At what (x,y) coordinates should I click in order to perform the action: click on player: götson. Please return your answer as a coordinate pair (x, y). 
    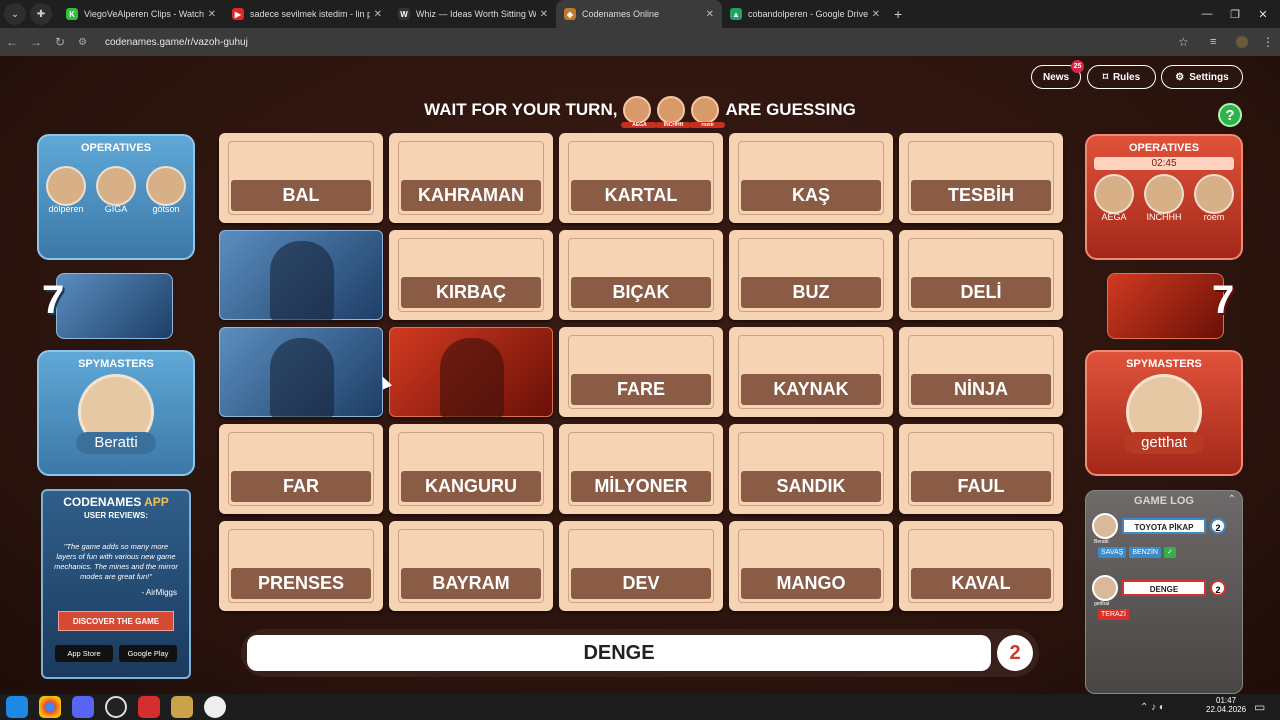
    Looking at the image, I should click on (166, 190).